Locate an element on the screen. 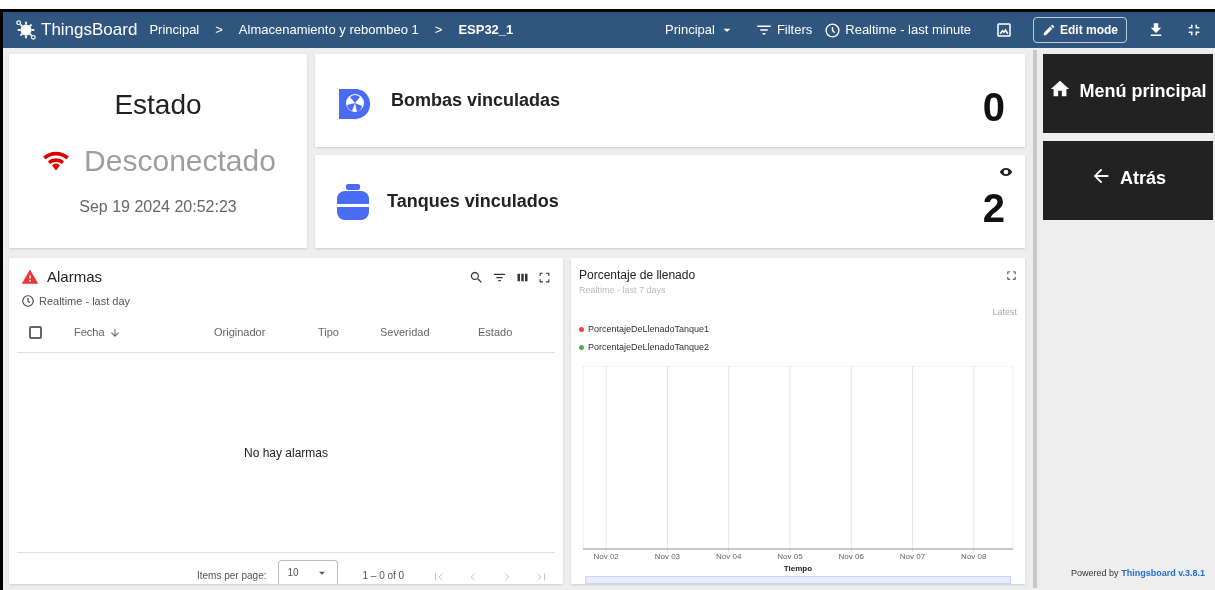  column-header: Estado is located at coordinates (513, 332).